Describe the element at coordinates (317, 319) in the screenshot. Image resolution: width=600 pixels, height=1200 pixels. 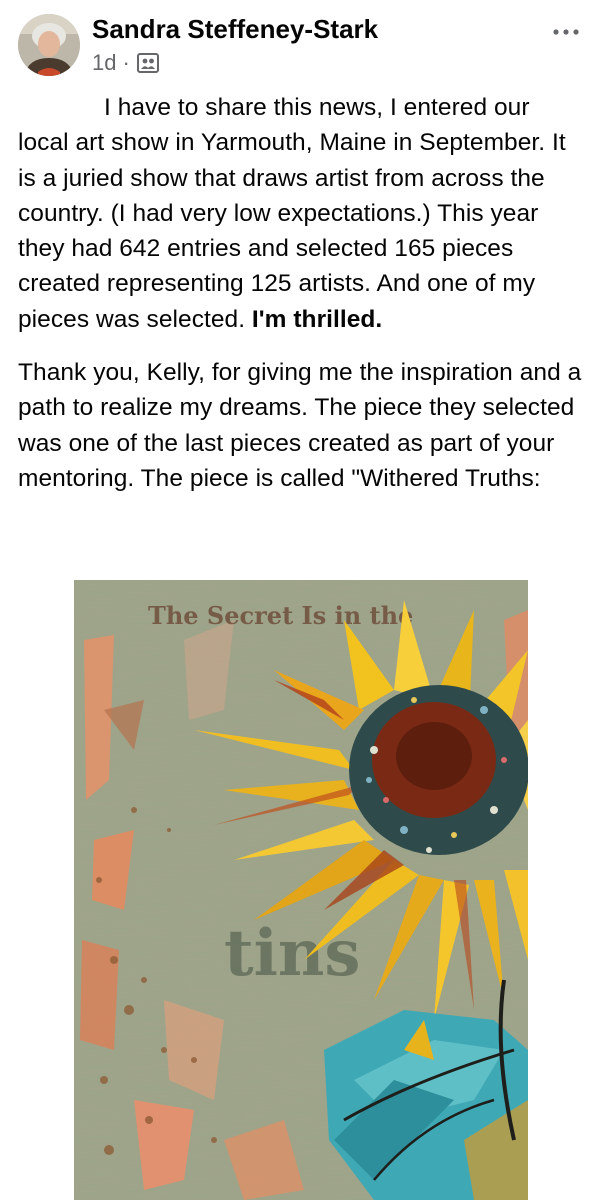
I see `paragraph-1-bold: I'm thrilled.` at that location.